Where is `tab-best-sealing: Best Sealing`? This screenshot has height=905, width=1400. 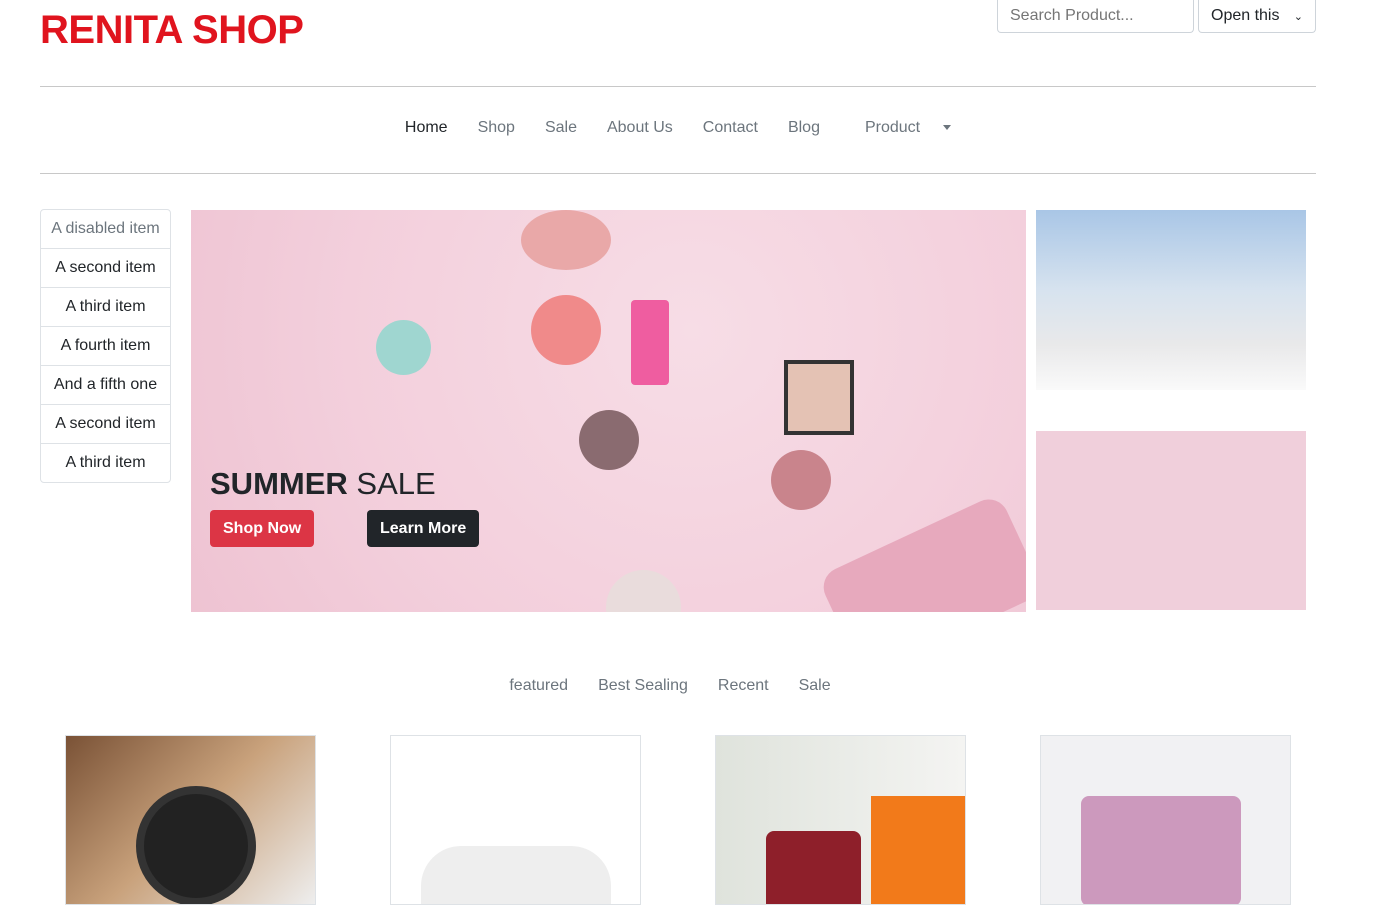 tab-best-sealing: Best Sealing is located at coordinates (643, 686).